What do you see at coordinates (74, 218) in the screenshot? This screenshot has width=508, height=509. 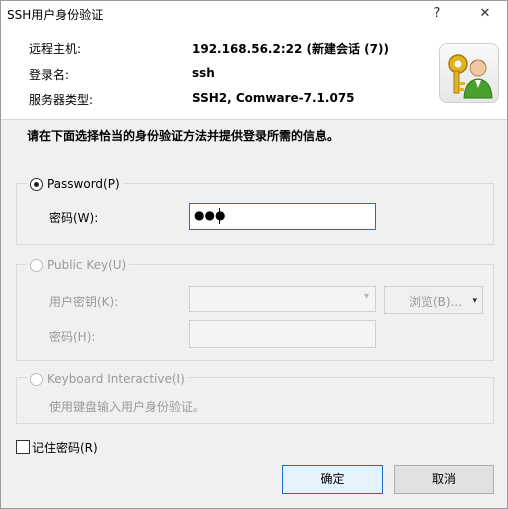 I see `password-field-label: 密码(W):` at bounding box center [74, 218].